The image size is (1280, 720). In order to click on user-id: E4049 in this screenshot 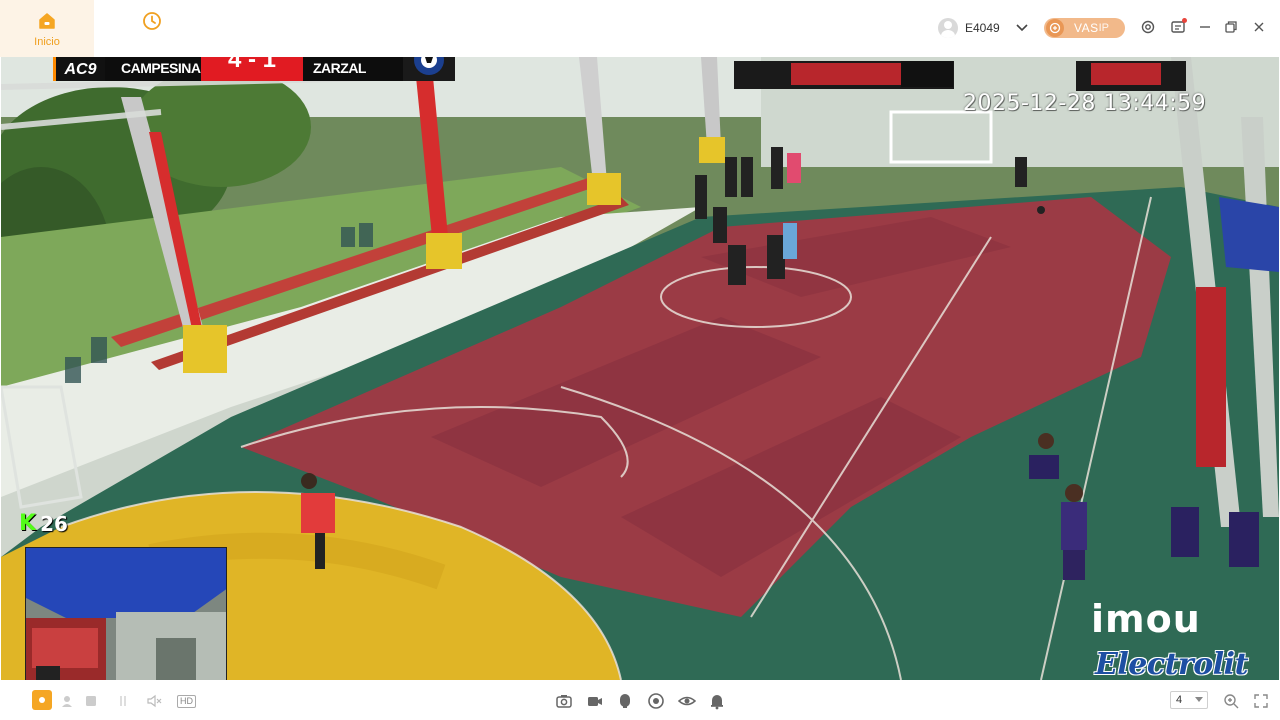, I will do `click(982, 28)`.